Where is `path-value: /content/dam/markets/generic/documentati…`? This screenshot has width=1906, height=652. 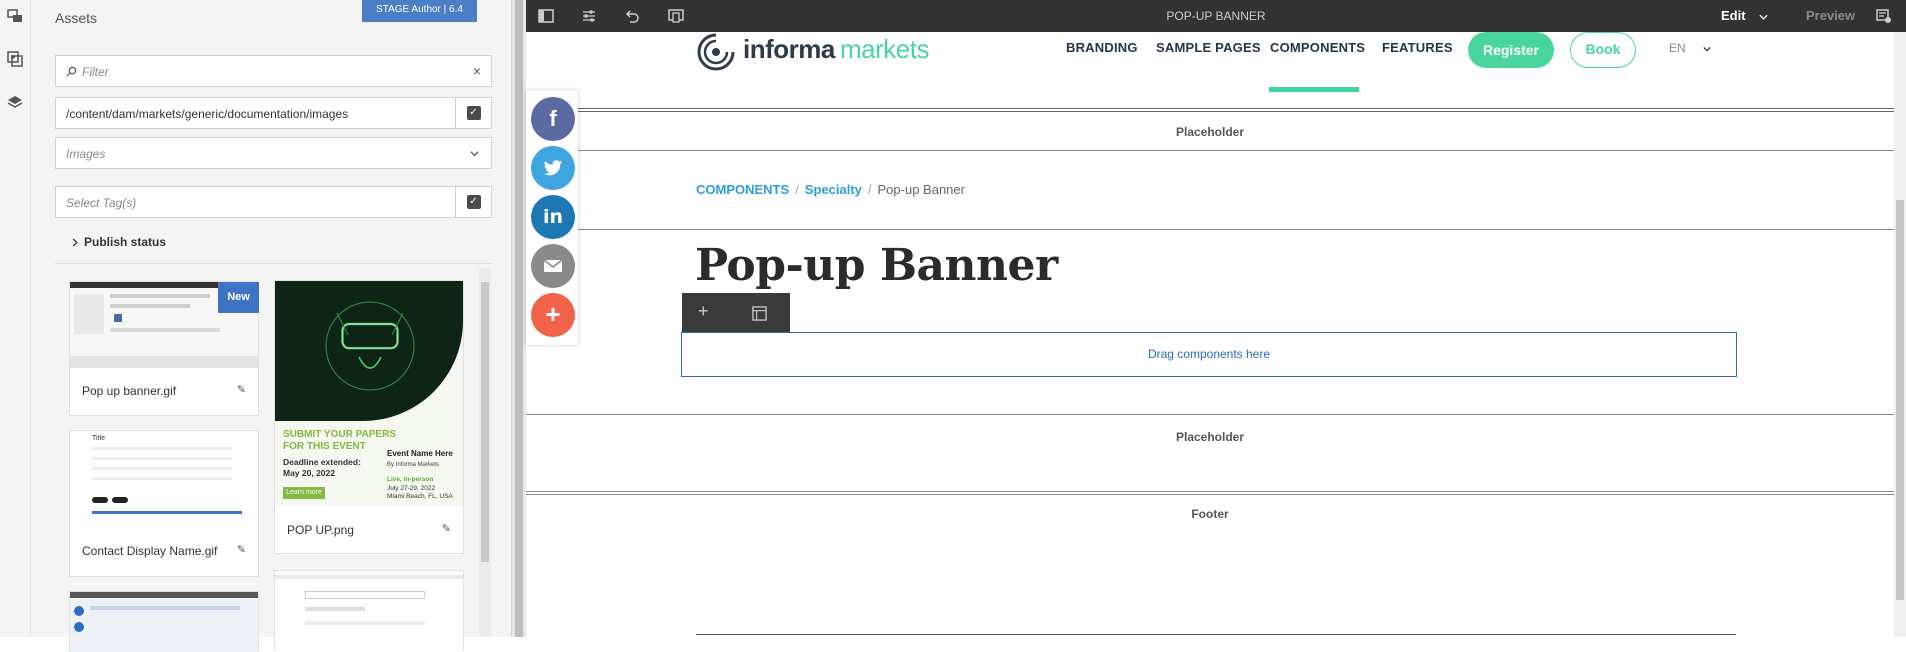 path-value: /content/dam/markets/generic/documentati… is located at coordinates (207, 114).